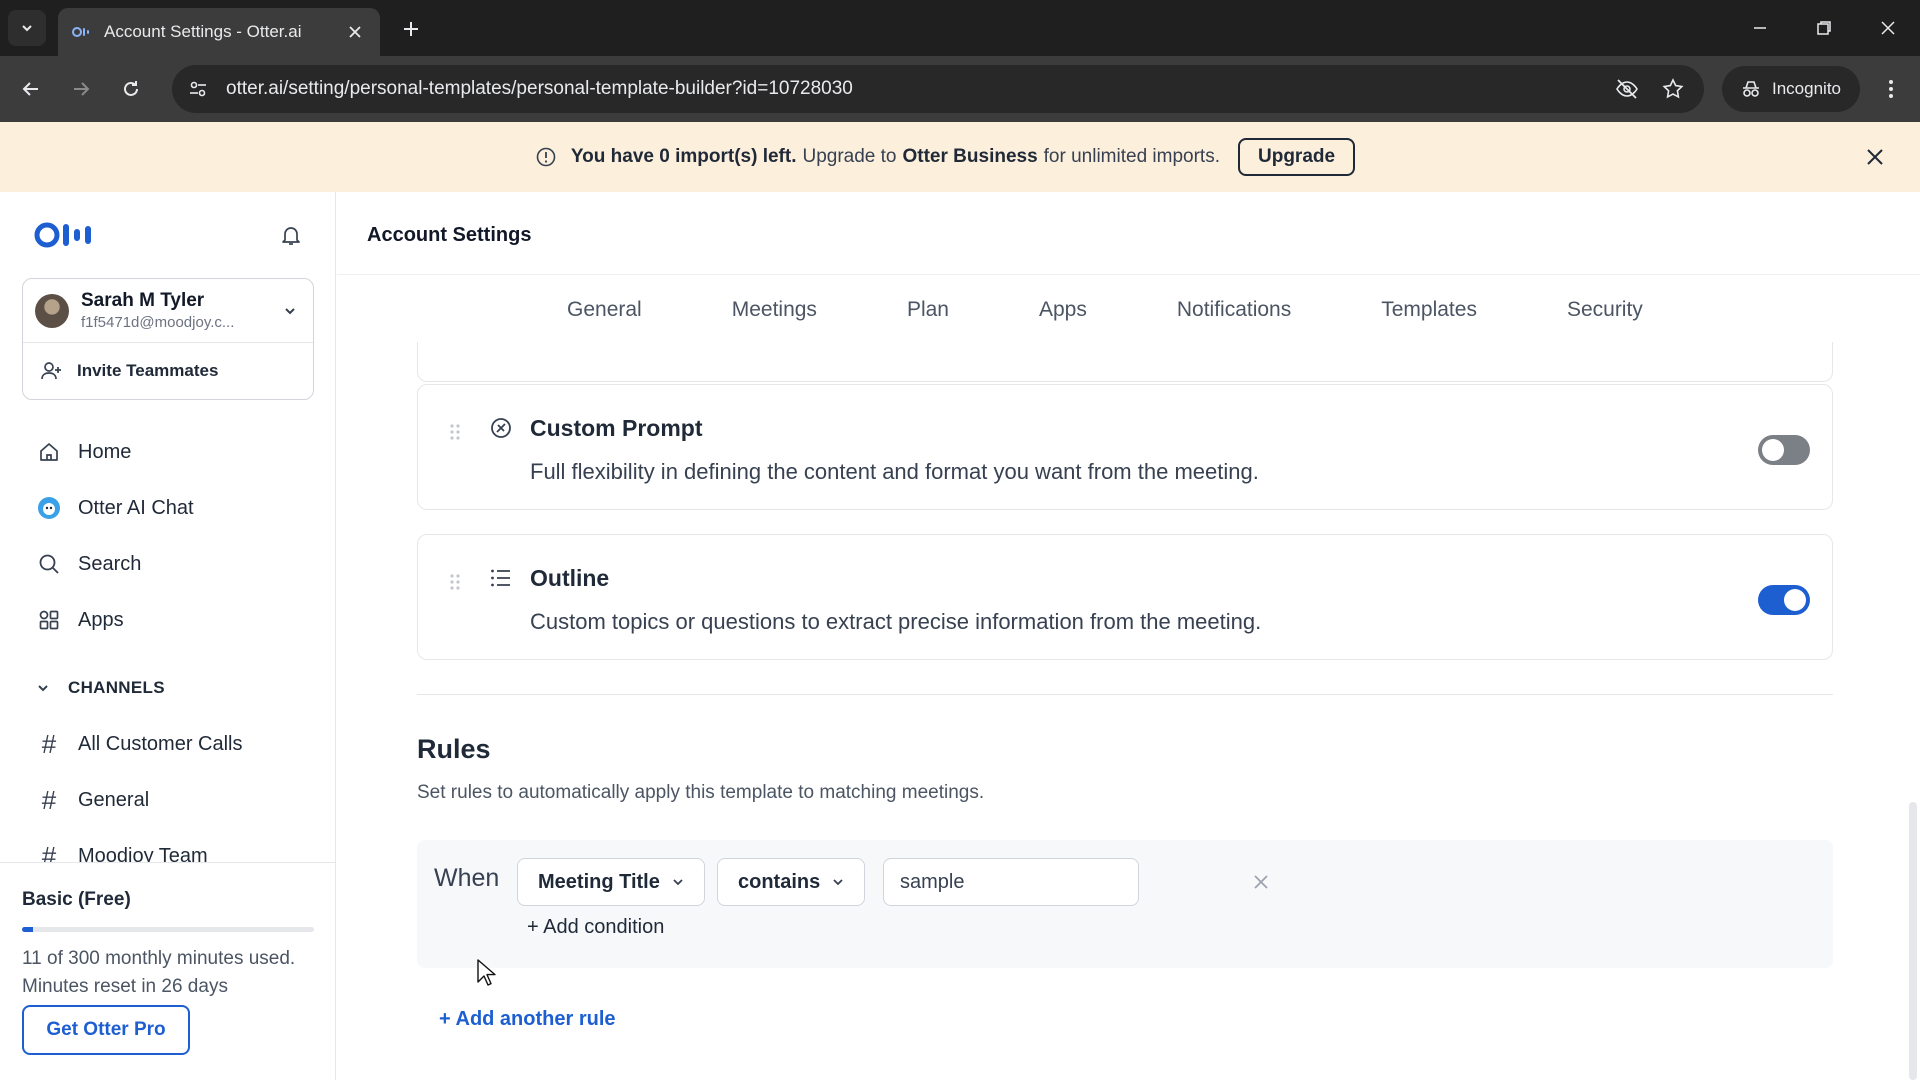 The width and height of the screenshot is (1920, 1080). What do you see at coordinates (198, 89) in the screenshot?
I see `site-info-icon` at bounding box center [198, 89].